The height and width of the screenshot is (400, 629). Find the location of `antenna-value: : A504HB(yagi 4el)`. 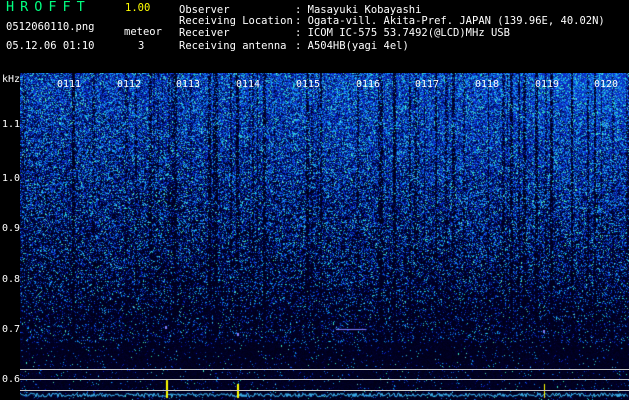

antenna-value: : A504HB(yagi 4el) is located at coordinates (352, 46).